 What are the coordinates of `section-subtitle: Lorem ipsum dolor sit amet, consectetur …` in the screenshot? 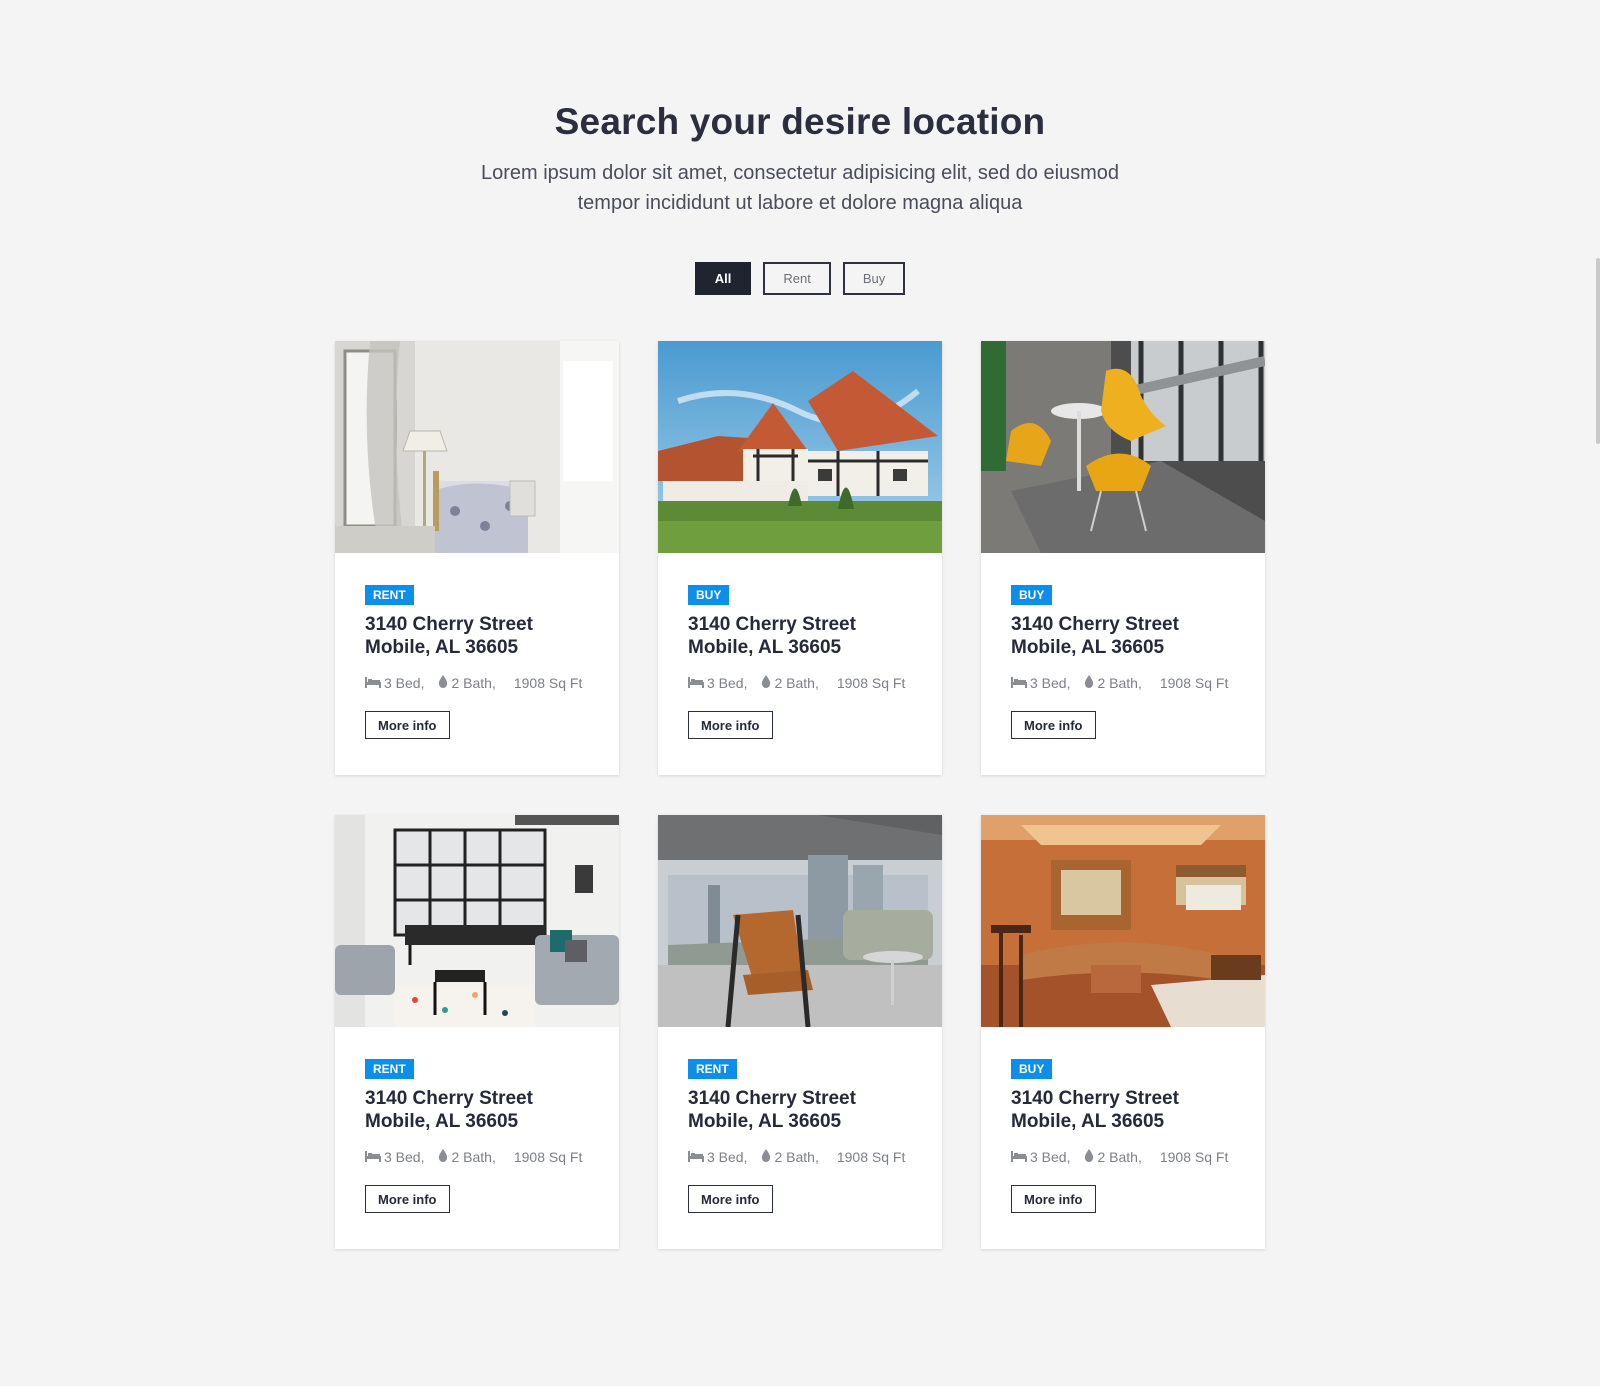 It's located at (800, 188).